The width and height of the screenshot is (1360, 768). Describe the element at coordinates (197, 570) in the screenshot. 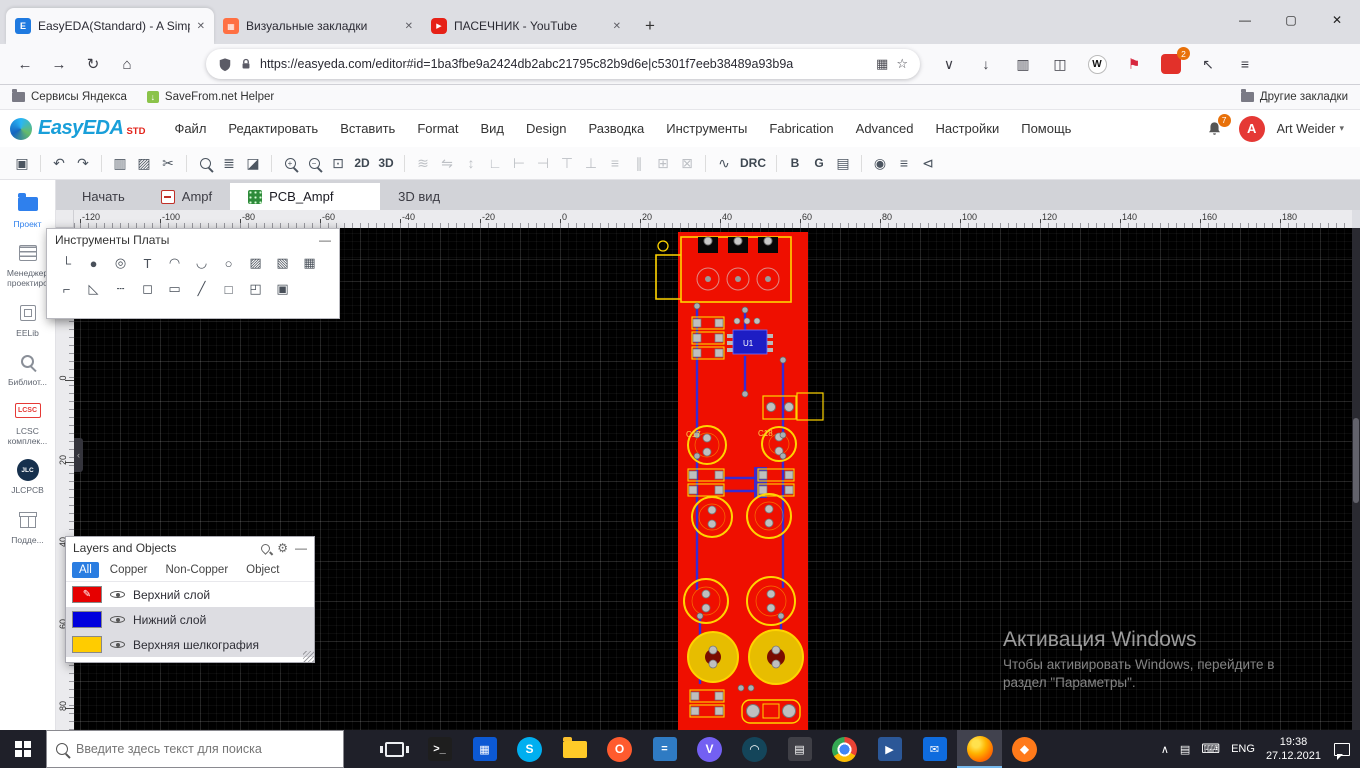

I see `layers-tab-non-copper: Non-Copper` at that location.